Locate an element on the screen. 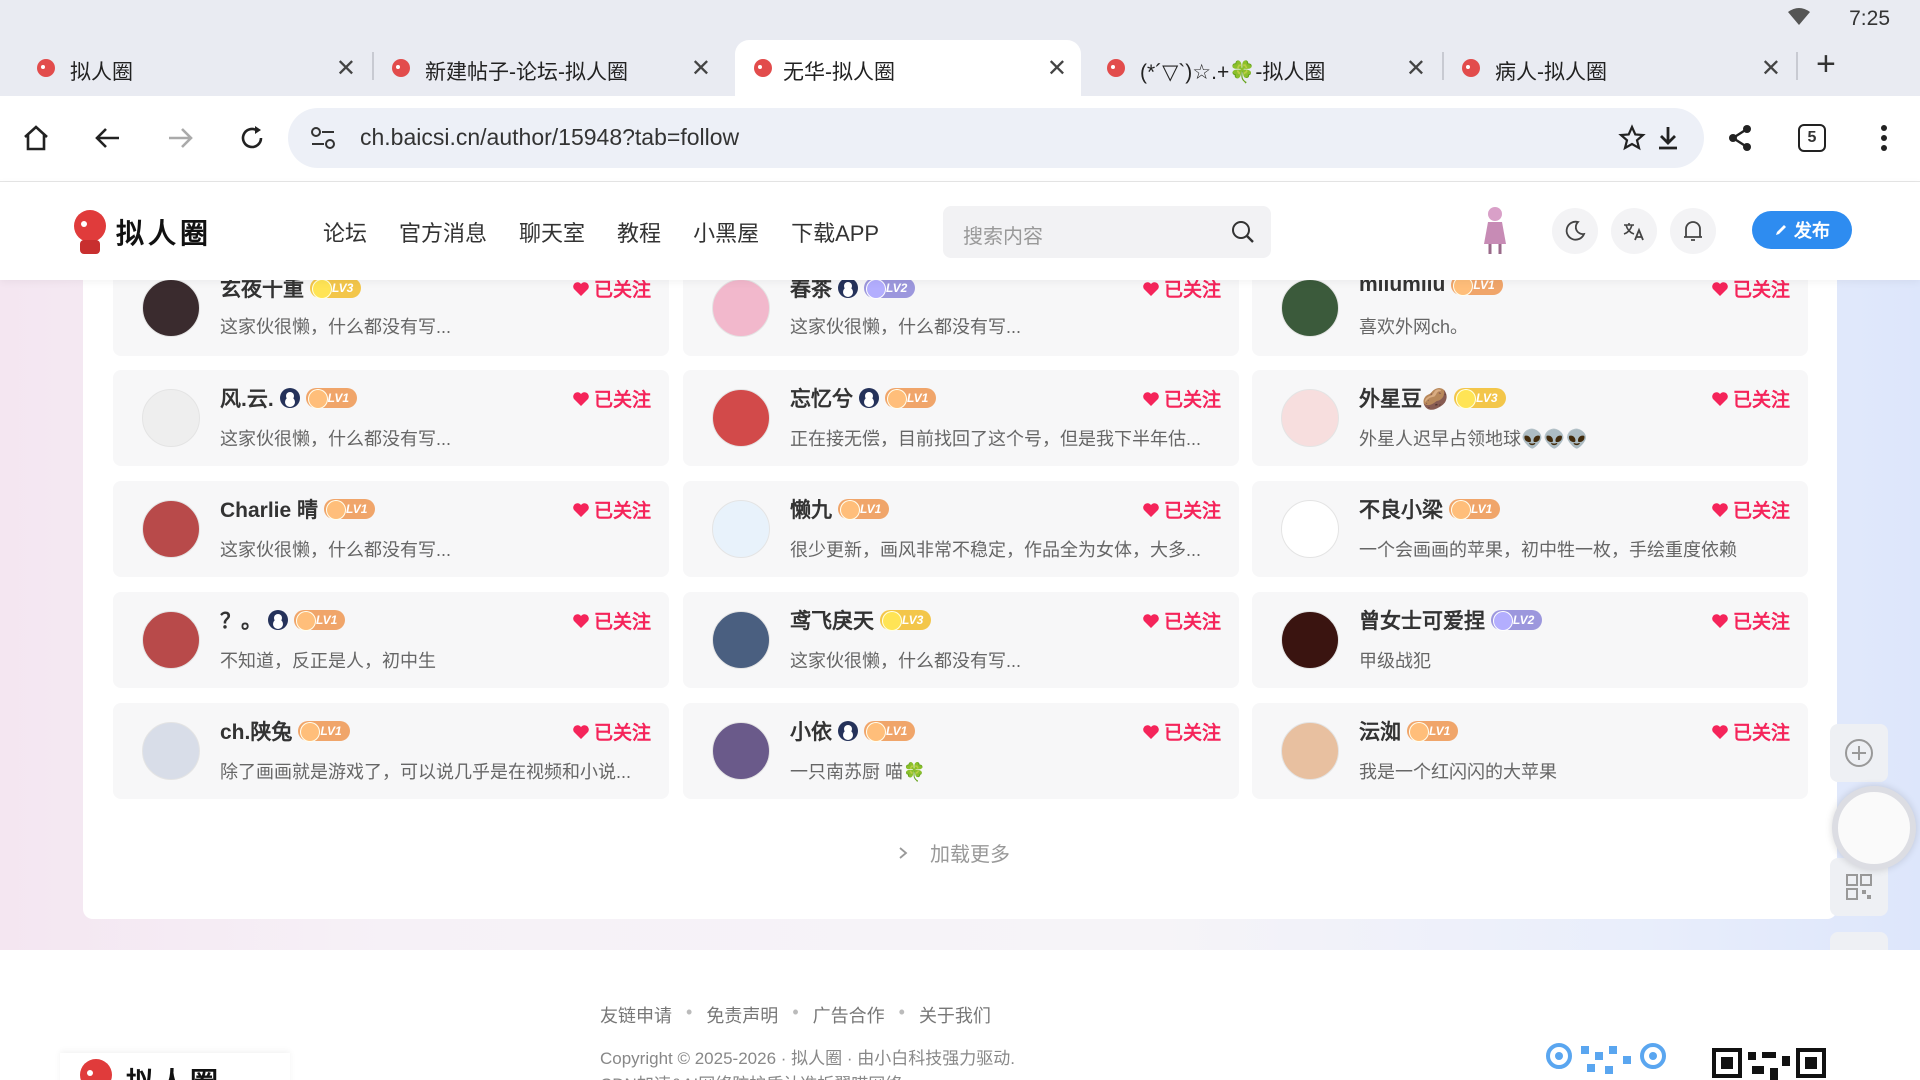 This screenshot has width=1920, height=1080. site-favicon-icon is located at coordinates (401, 68).